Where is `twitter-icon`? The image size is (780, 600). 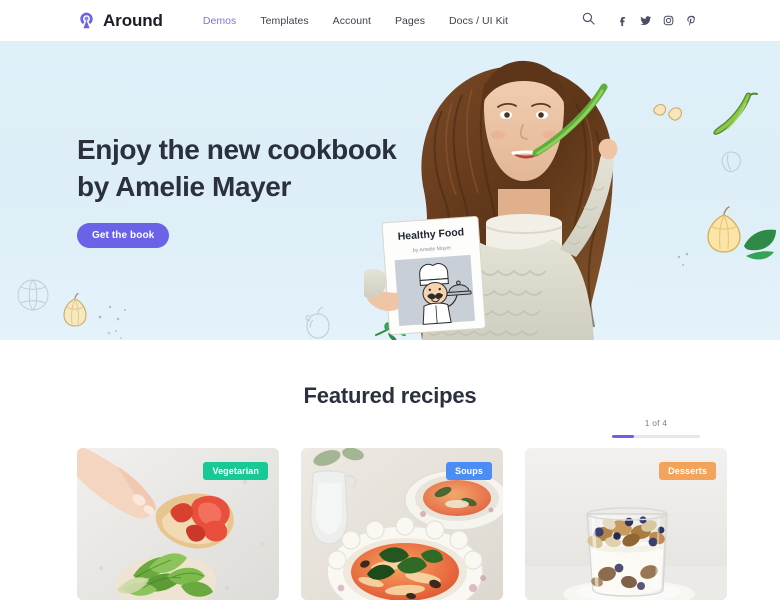
twitter-icon is located at coordinates (645, 20).